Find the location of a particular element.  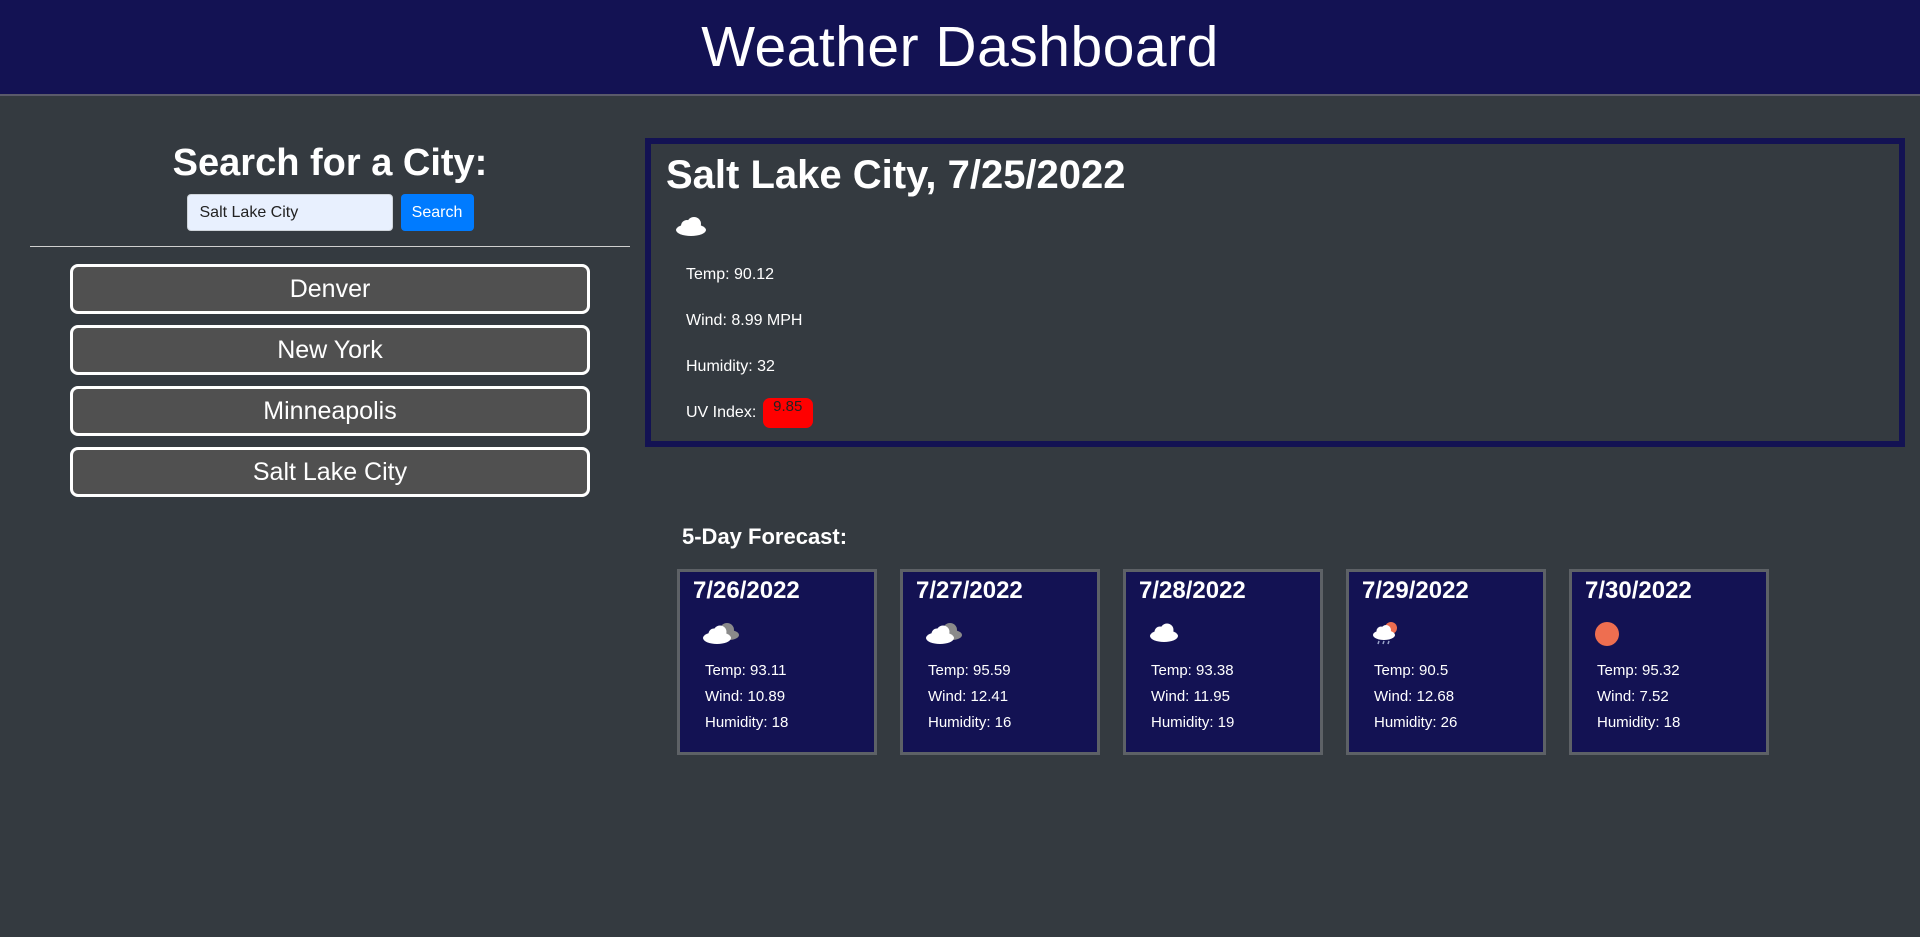

forecast-humidity: Humidity: 16 is located at coordinates (970, 722).